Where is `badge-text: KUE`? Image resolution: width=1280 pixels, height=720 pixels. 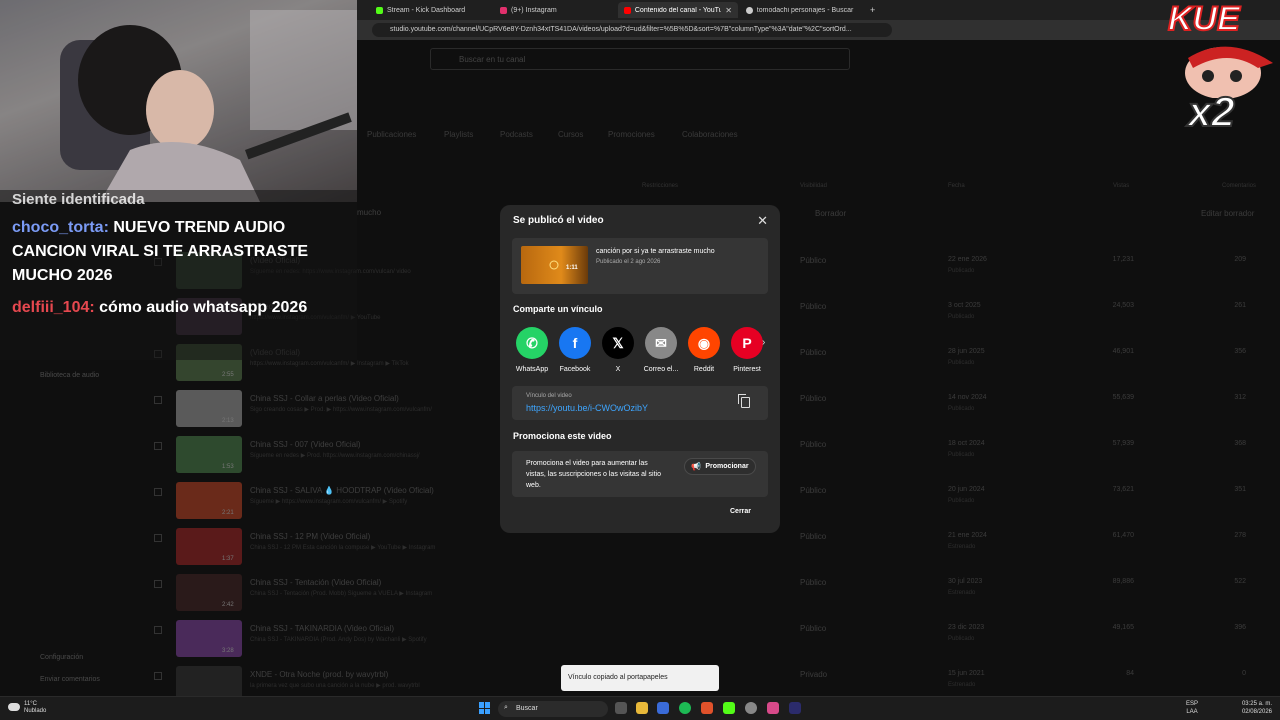
badge-text: KUE is located at coordinates (1204, 19).